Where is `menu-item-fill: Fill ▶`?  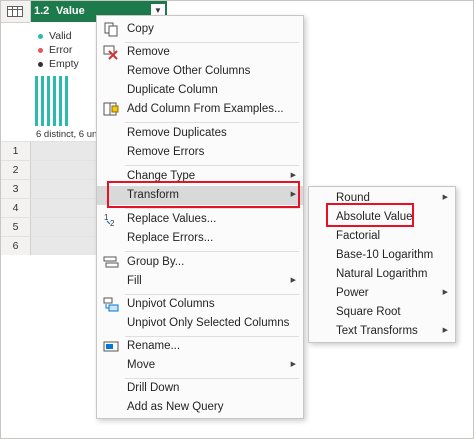 menu-item-fill: Fill ▶ is located at coordinates (200, 281).